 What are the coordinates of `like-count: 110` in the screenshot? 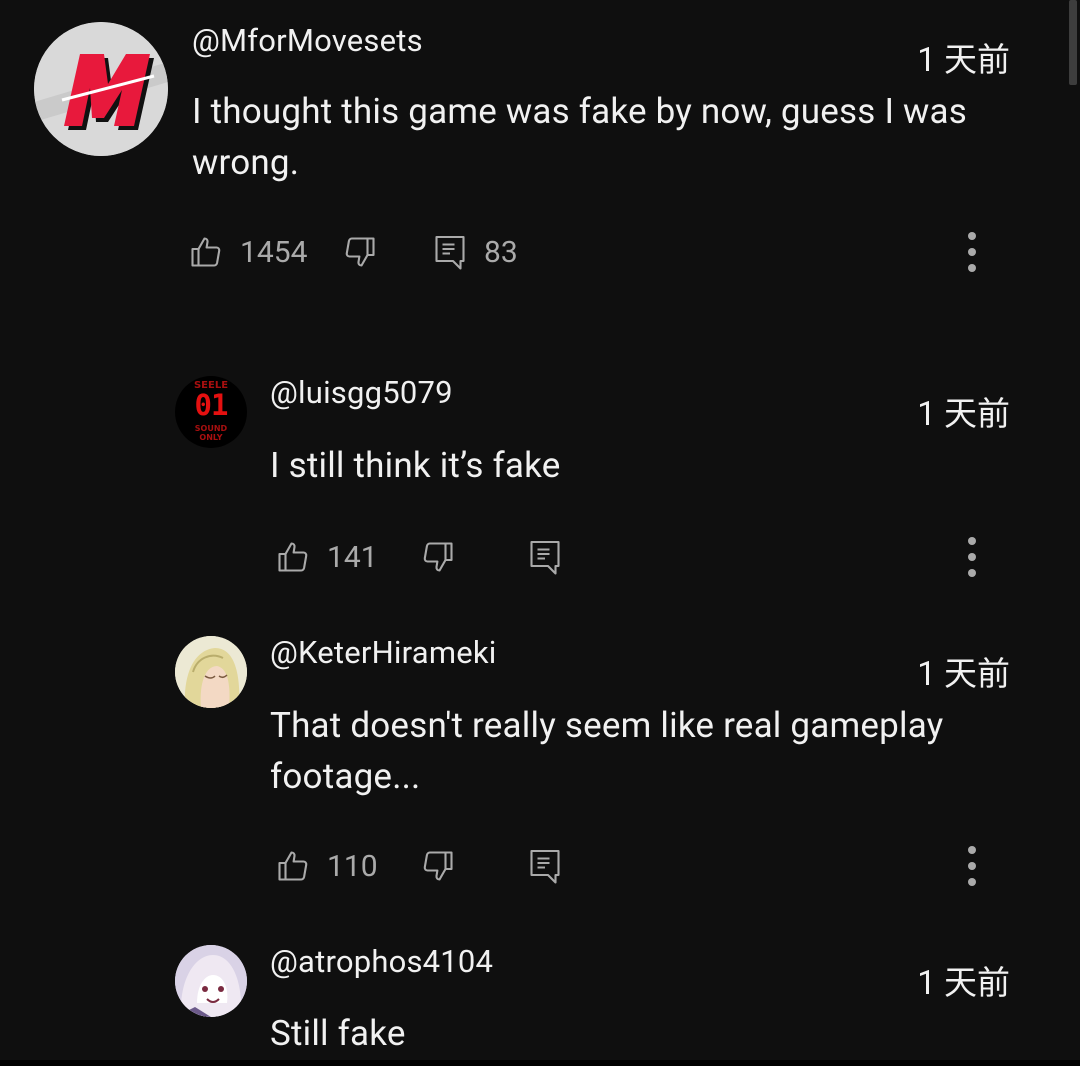 It's located at (352, 866).